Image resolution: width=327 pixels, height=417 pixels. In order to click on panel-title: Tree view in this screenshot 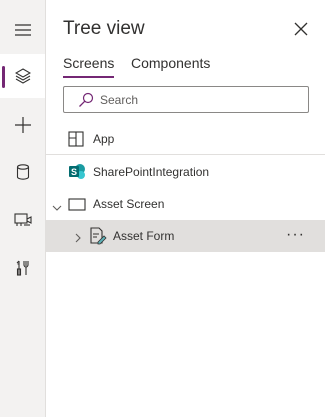, I will do `click(104, 28)`.